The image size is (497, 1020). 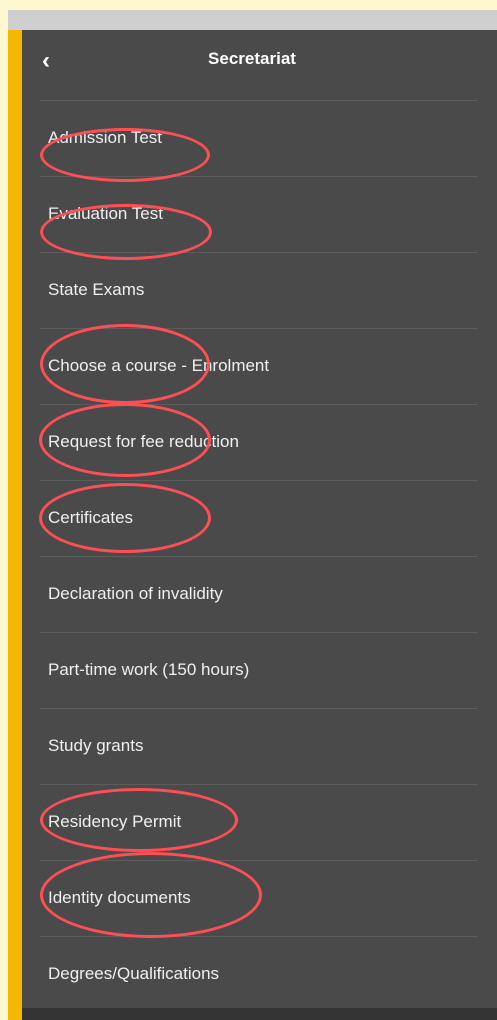 What do you see at coordinates (91, 517) in the screenshot?
I see `menu-item-label: Certificates` at bounding box center [91, 517].